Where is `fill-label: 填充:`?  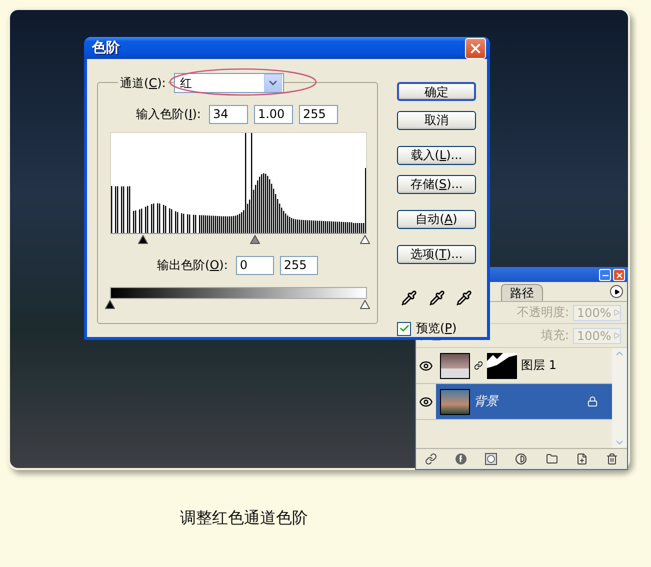
fill-label: 填充: is located at coordinates (554, 335).